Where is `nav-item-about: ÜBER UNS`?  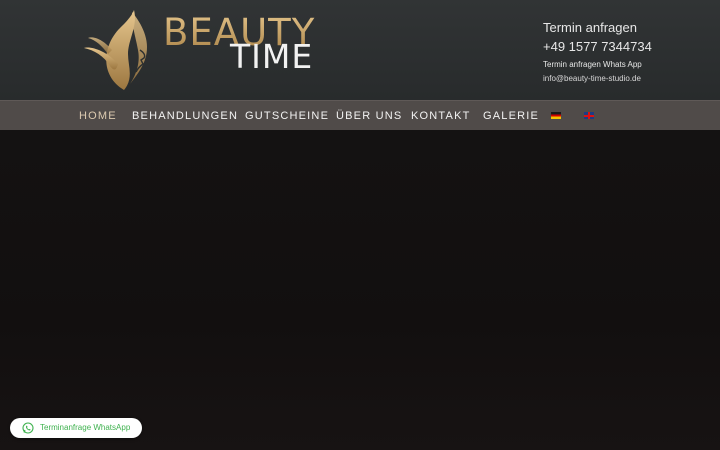
nav-item-about: ÜBER UNS is located at coordinates (369, 116).